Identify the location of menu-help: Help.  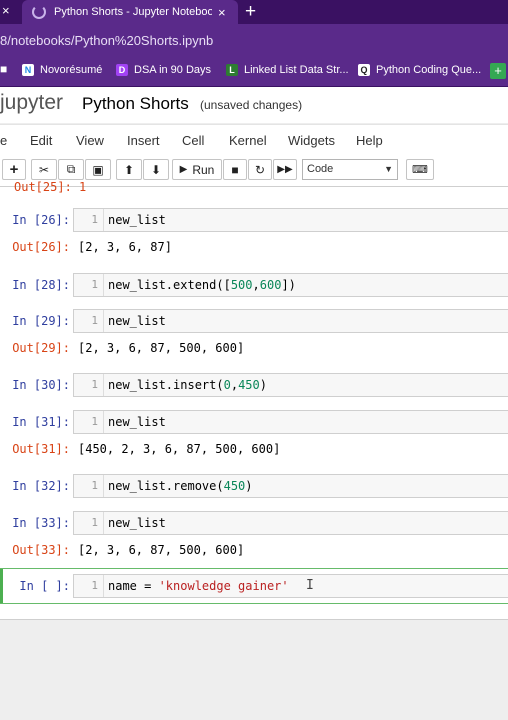
(369, 140).